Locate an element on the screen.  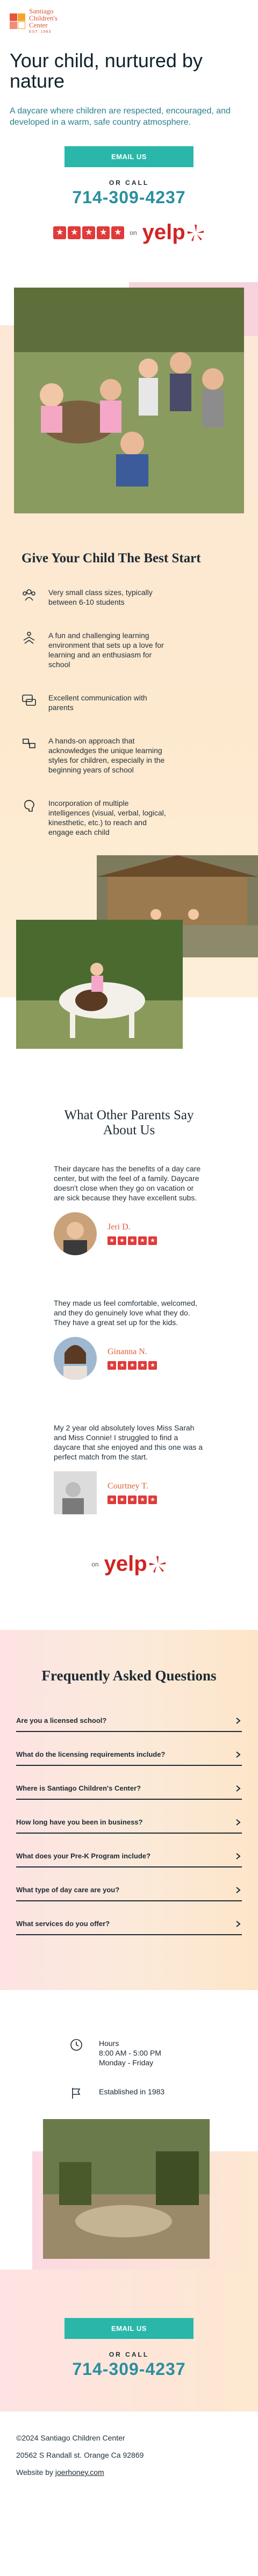
people-icon is located at coordinates (29, 595).